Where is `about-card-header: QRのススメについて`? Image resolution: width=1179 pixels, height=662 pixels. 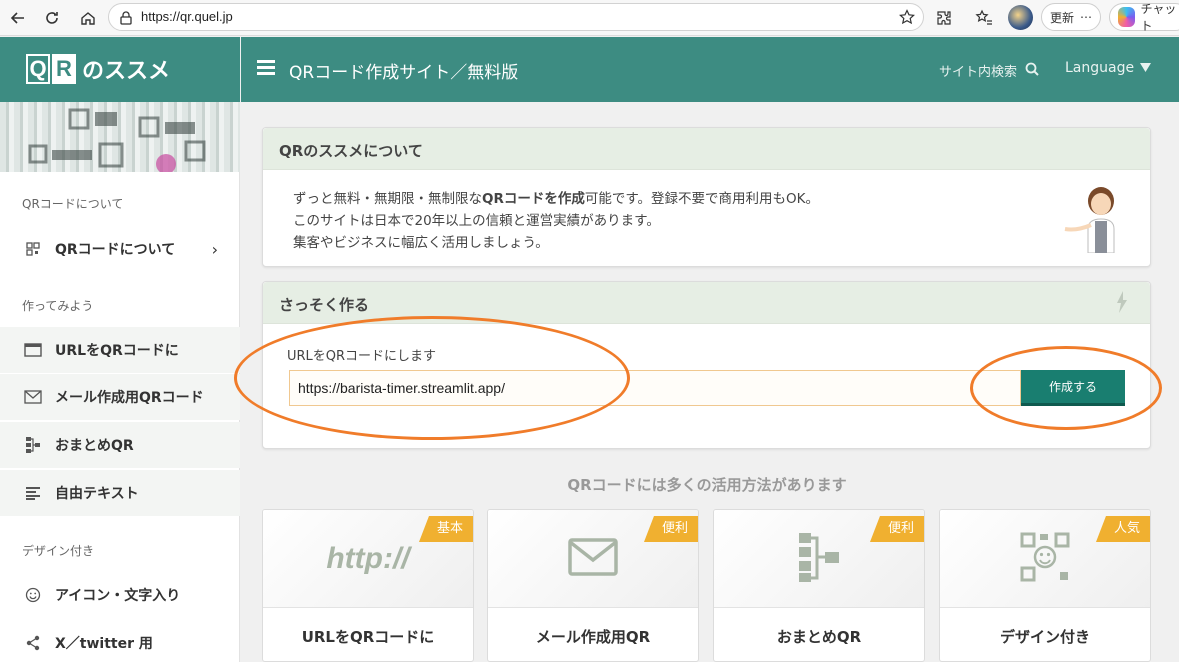 about-card-header: QRのススメについて is located at coordinates (706, 149).